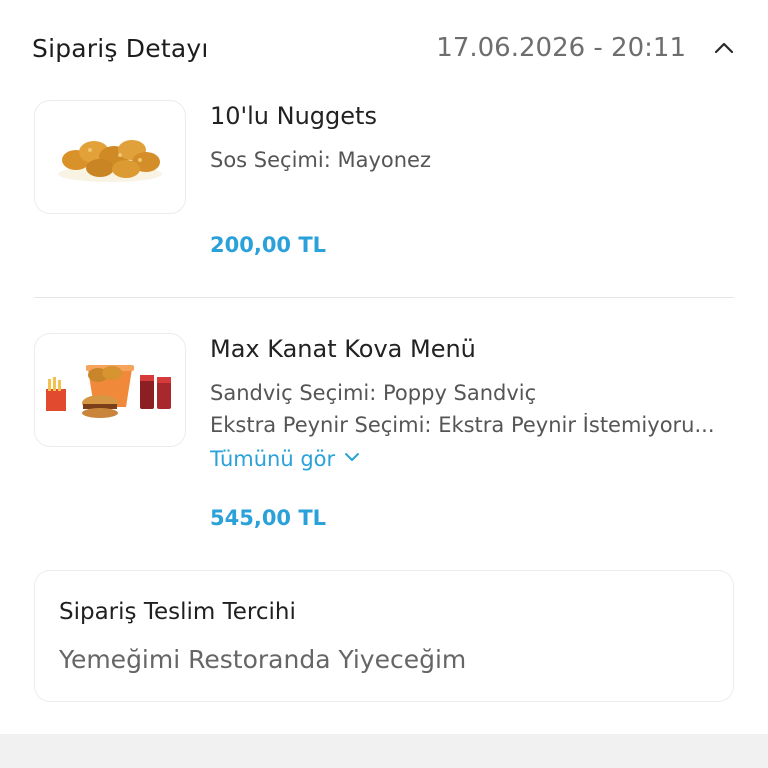  What do you see at coordinates (268, 245) in the screenshot?
I see `item-price: 200,00 TL` at bounding box center [268, 245].